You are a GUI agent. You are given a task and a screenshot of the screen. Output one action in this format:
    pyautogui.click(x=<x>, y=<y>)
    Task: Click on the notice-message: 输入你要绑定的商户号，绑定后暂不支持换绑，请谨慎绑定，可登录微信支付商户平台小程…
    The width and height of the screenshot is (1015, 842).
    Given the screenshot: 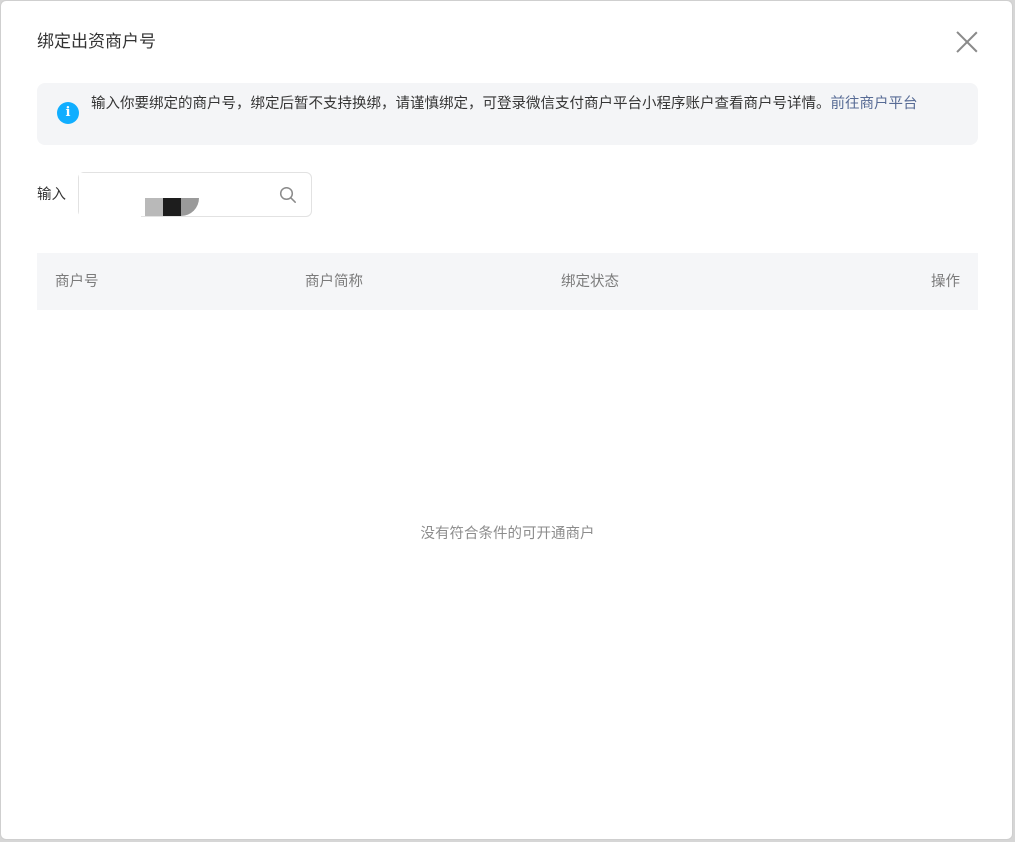 What is the action you would take?
    pyautogui.click(x=461, y=104)
    